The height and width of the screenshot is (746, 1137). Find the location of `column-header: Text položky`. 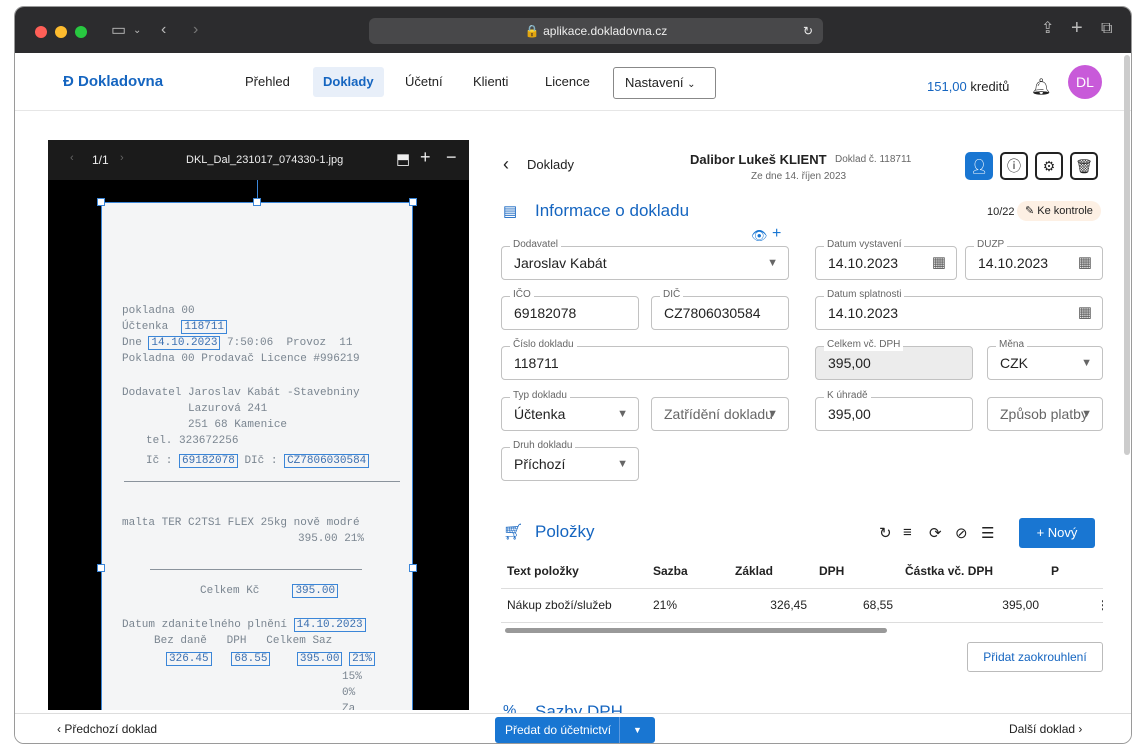

column-header: Text položky is located at coordinates (574, 571).